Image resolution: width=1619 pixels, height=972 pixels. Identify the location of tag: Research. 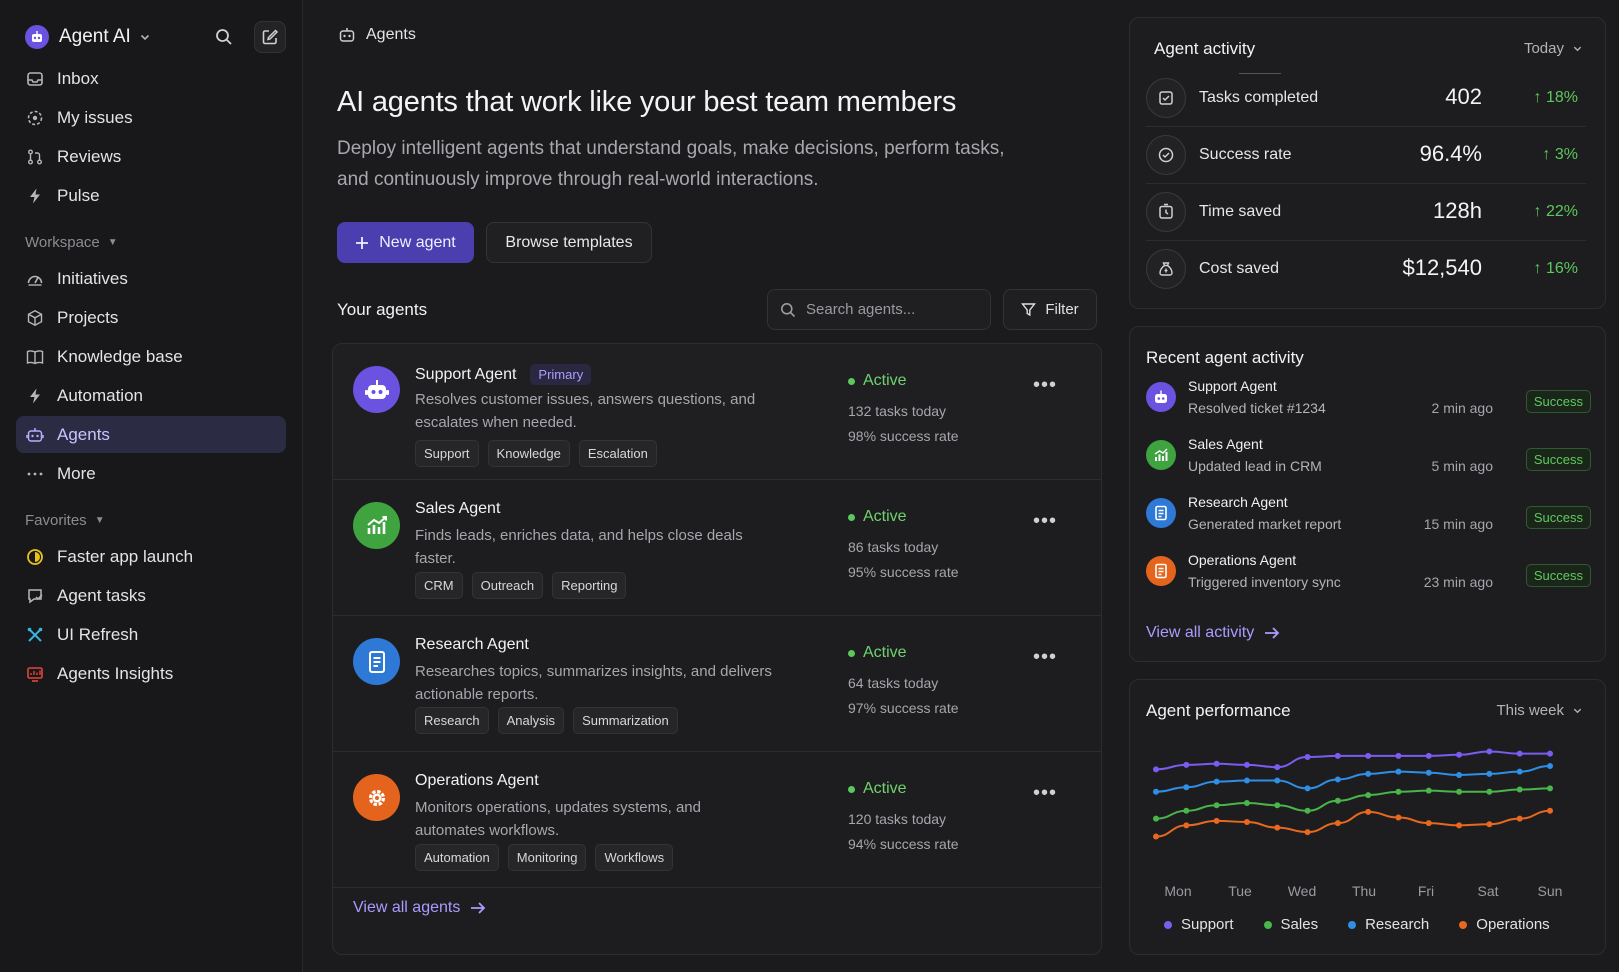
(452, 720).